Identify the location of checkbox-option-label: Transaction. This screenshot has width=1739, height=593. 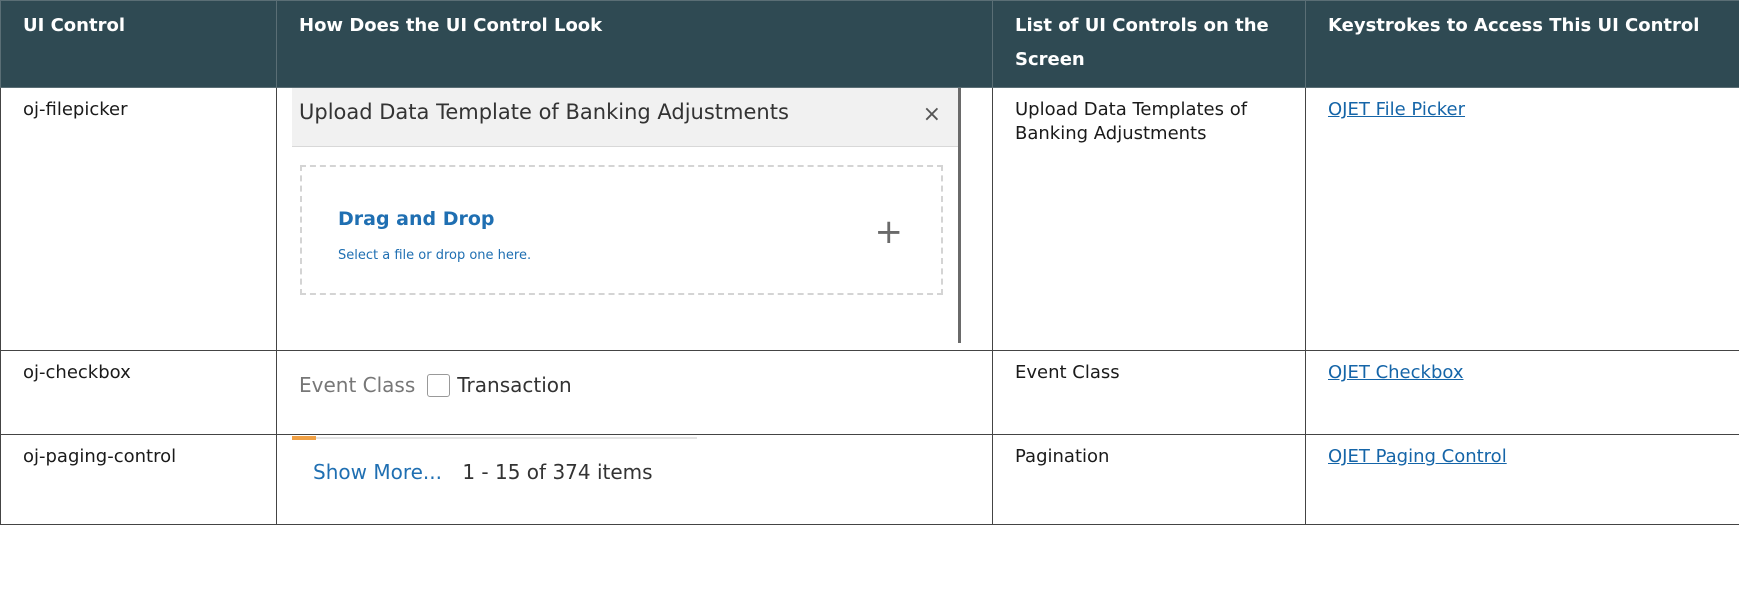
(514, 385).